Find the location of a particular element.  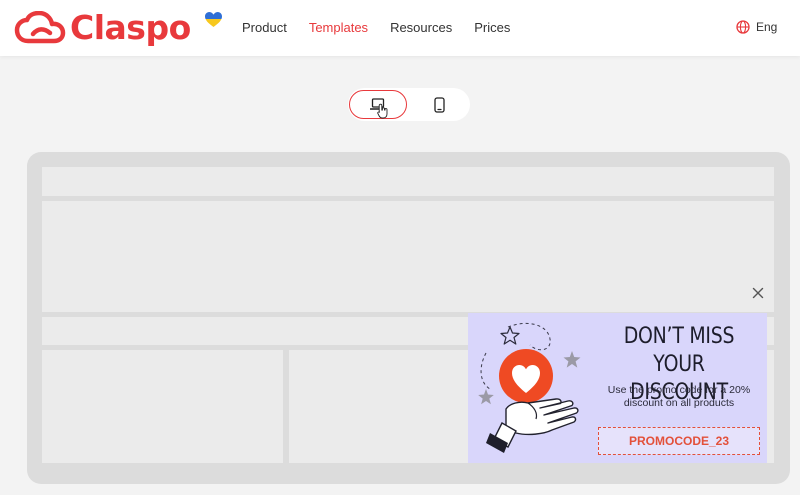

hand-heart-illustration is located at coordinates (529, 388).